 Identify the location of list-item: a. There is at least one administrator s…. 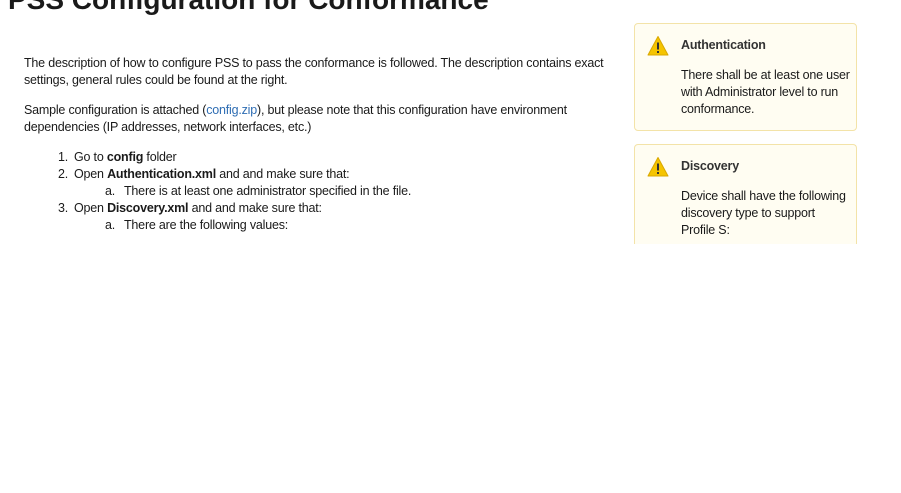
(344, 191).